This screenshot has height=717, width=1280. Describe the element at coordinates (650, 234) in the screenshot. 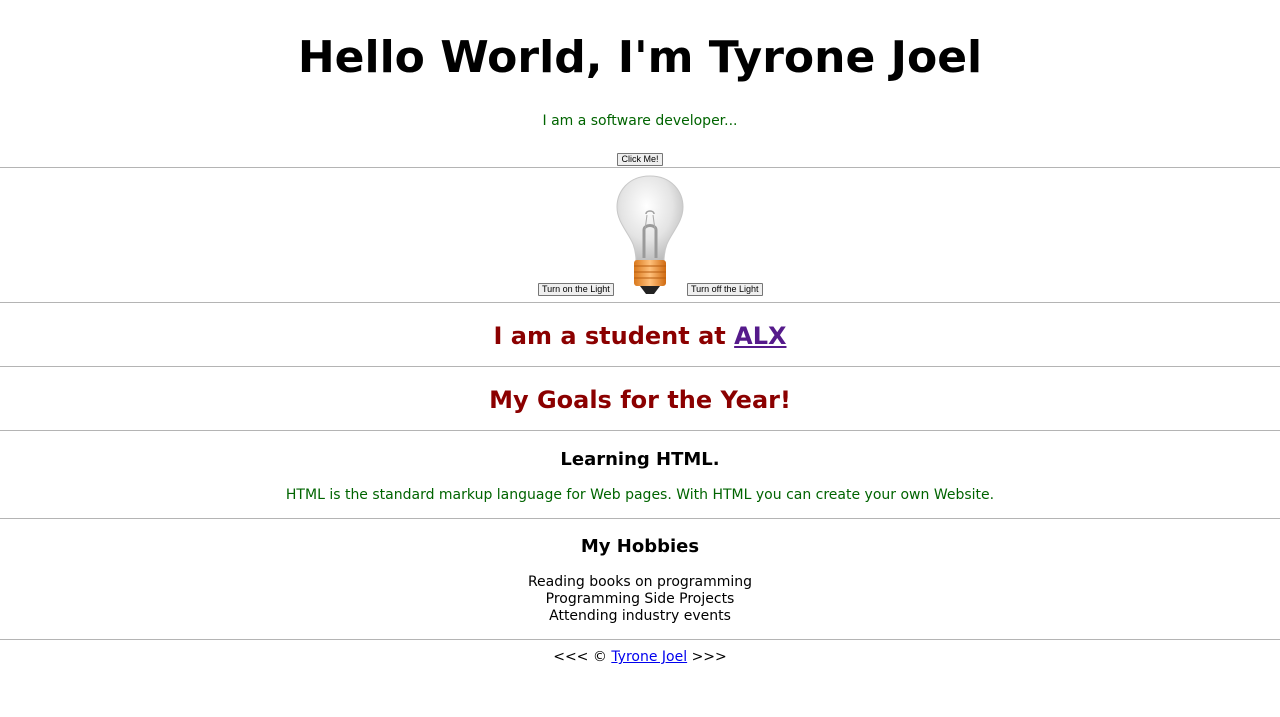

I see `lightbulb-image` at that location.